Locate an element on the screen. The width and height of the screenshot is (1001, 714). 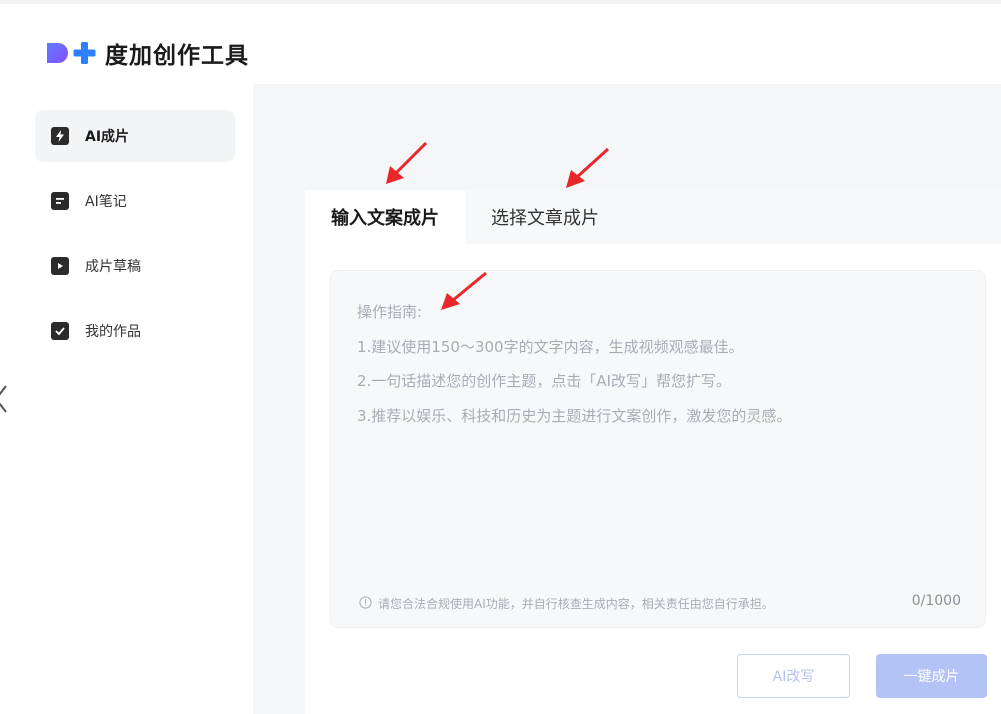
tab-bar: 输入文案成片 选择文章成片 is located at coordinates (653, 217).